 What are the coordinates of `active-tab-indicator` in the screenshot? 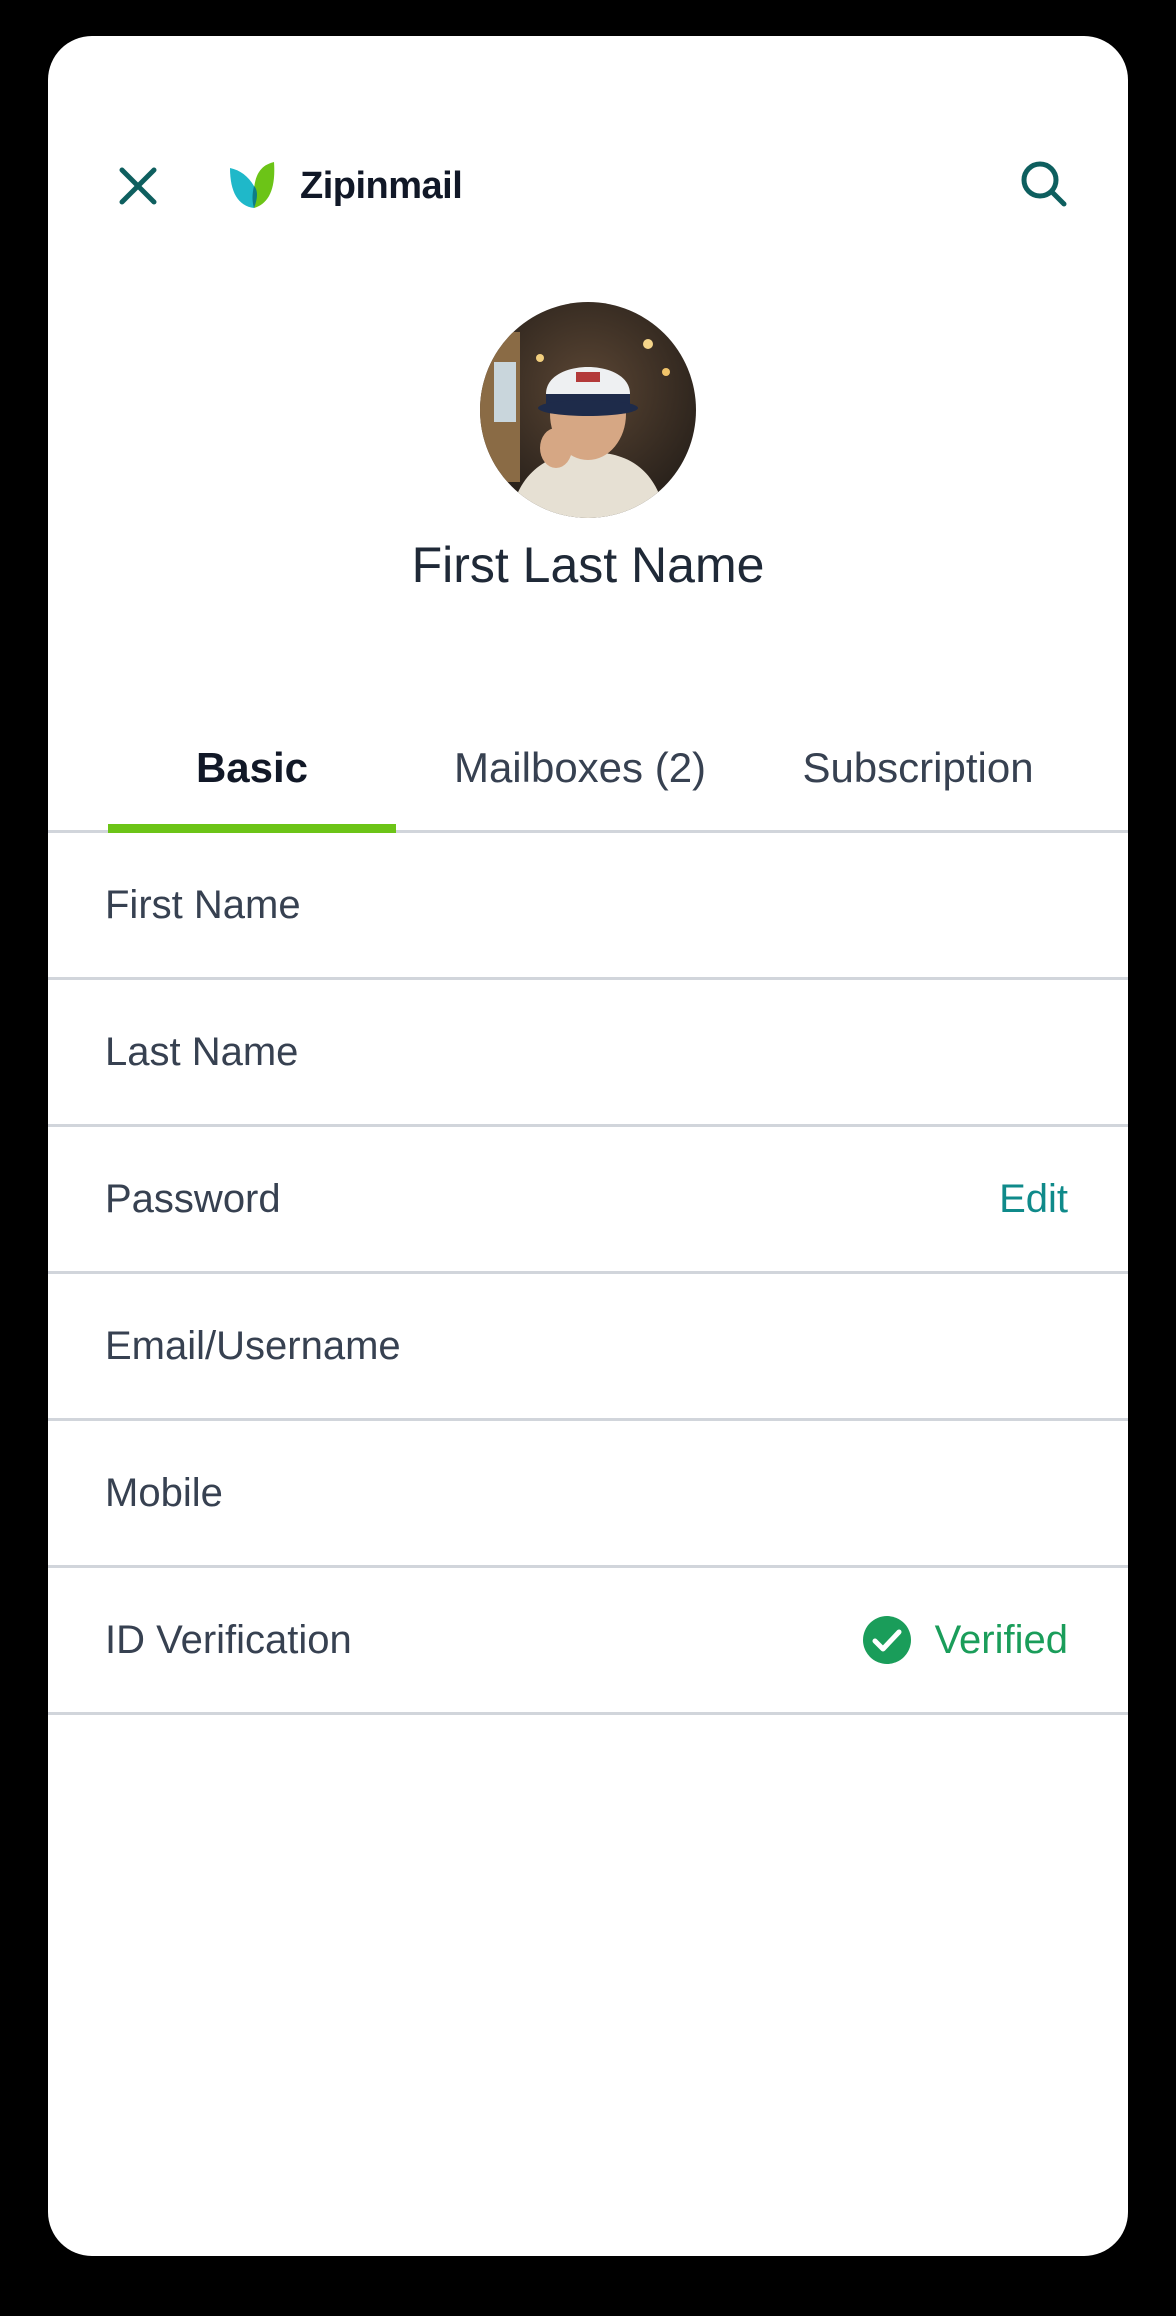 It's located at (252, 828).